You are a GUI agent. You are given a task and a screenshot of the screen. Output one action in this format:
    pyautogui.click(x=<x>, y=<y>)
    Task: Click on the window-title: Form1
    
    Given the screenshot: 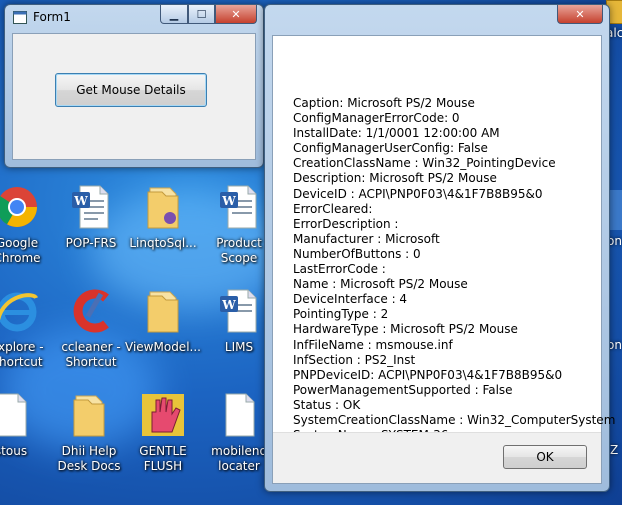 What is the action you would take?
    pyautogui.click(x=52, y=17)
    